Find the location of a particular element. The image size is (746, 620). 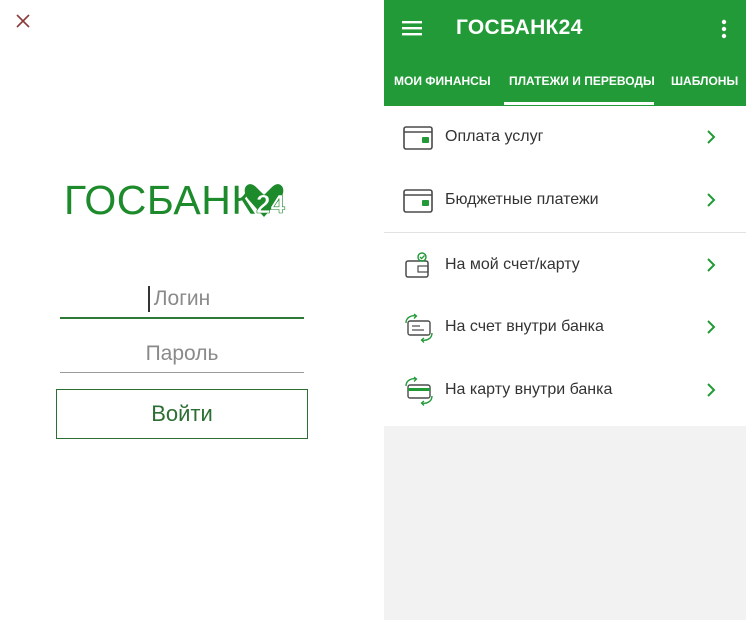

hamburger-menu-icon is located at coordinates (412, 28).